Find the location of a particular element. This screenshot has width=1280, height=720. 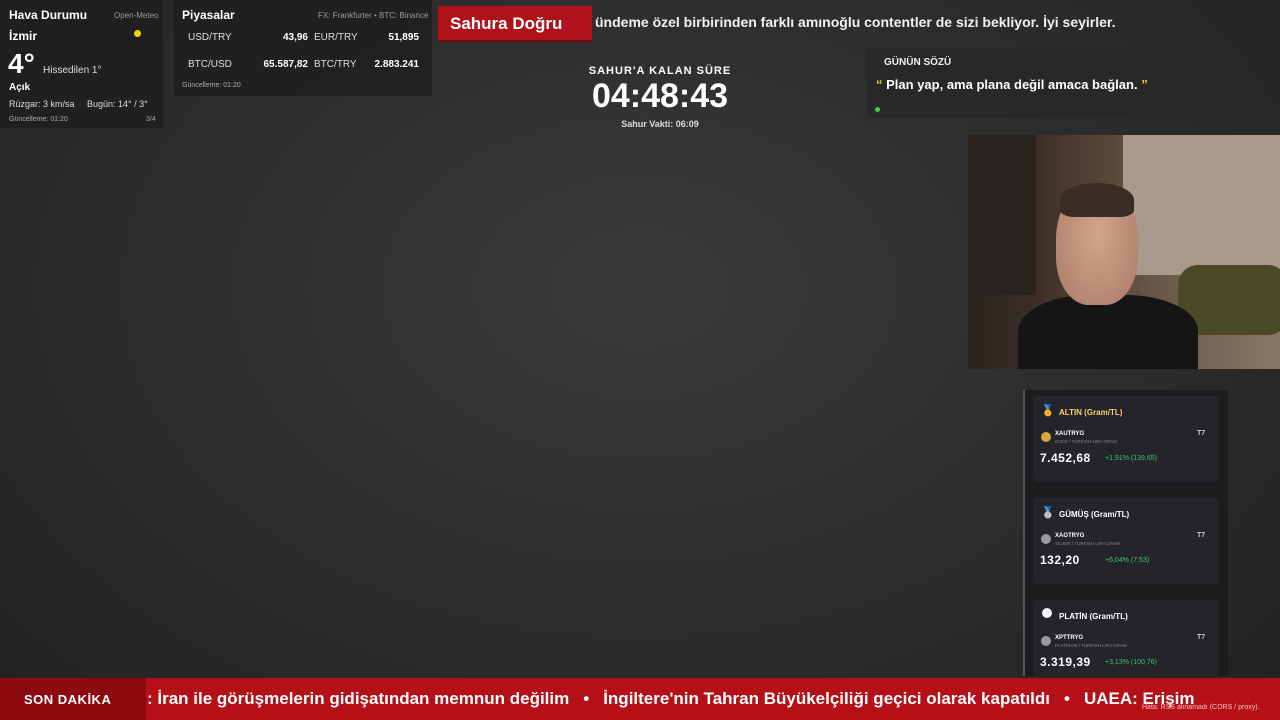

weather-feels-like: Hissedilen 1° is located at coordinates (72, 70).